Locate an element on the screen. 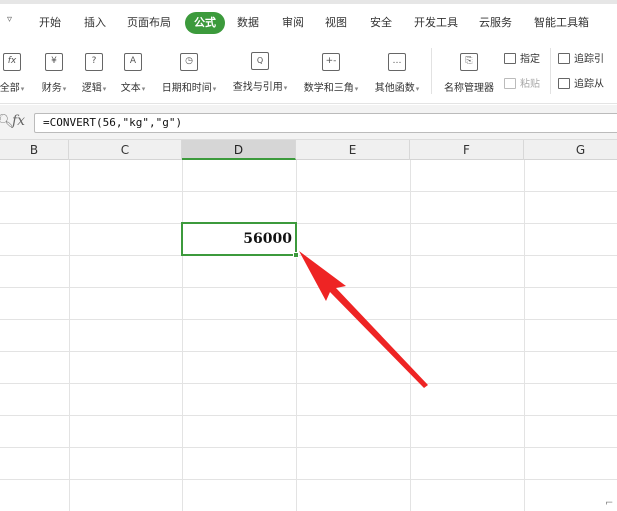 This screenshot has height=511, width=617. chevron-down-icon: ▿ is located at coordinates (9, 19).